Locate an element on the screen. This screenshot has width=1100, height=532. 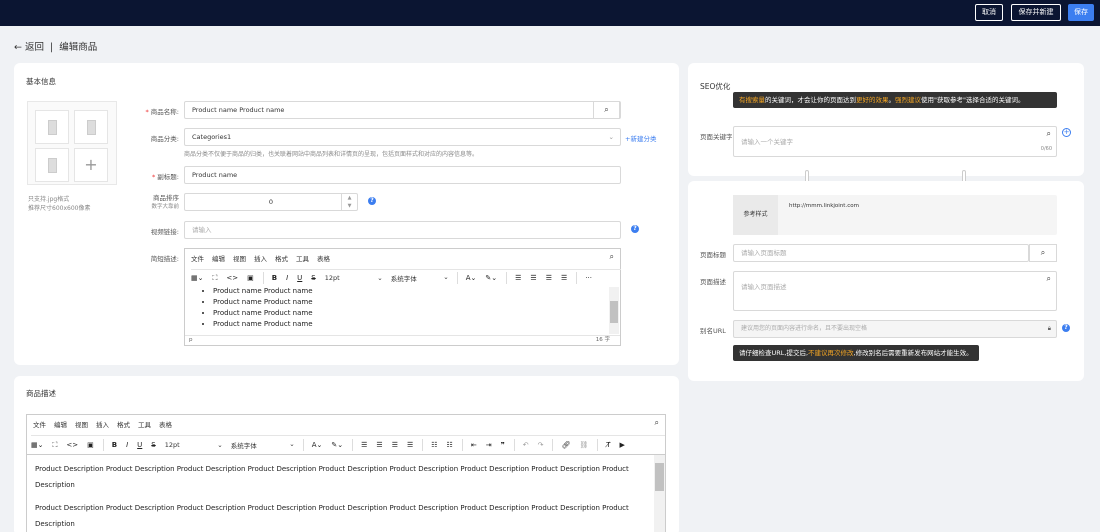
back-link: 返回 is located at coordinates (34, 46).